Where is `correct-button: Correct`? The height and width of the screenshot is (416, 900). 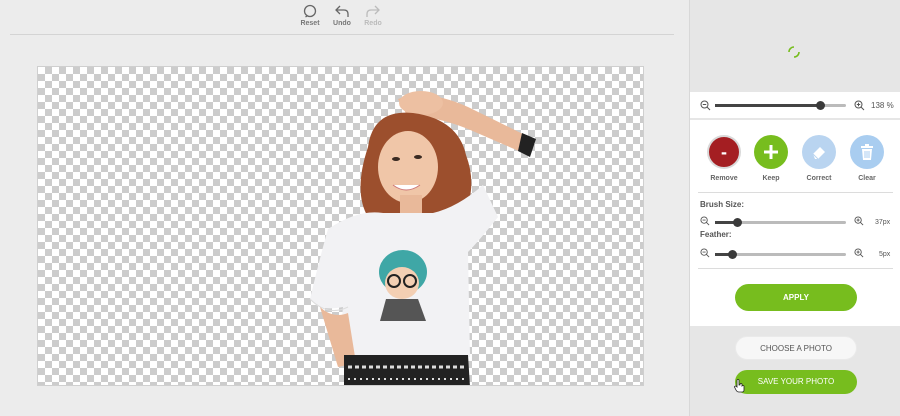 correct-button: Correct is located at coordinates (819, 158).